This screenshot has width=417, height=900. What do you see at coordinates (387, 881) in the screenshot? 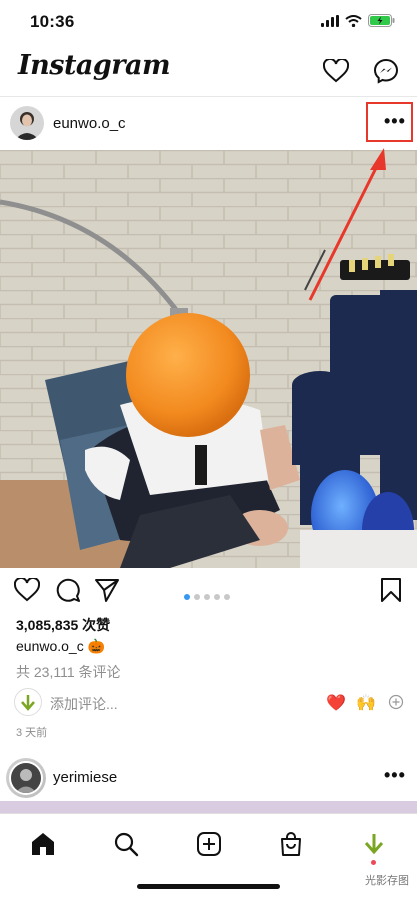
I see `watermark: 光影存图` at bounding box center [387, 881].